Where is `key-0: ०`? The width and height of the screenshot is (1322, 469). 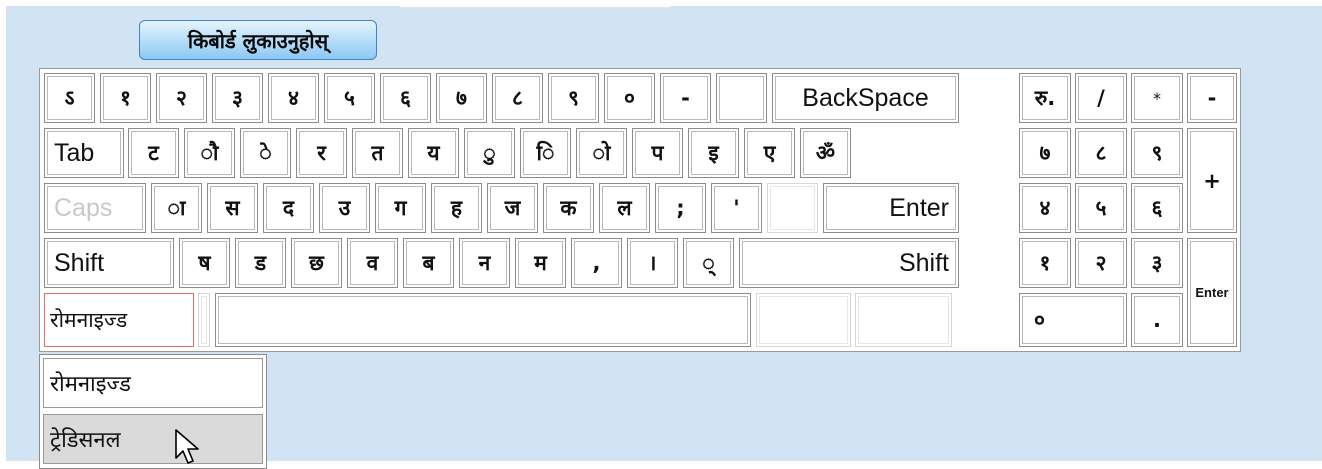 key-0: ० is located at coordinates (629, 98).